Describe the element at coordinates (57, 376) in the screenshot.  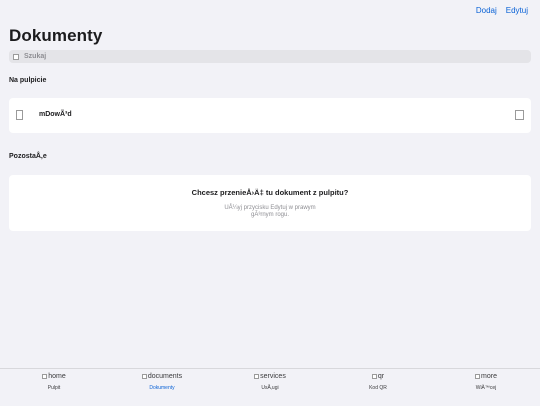
I see `home-icon-alt: home` at that location.